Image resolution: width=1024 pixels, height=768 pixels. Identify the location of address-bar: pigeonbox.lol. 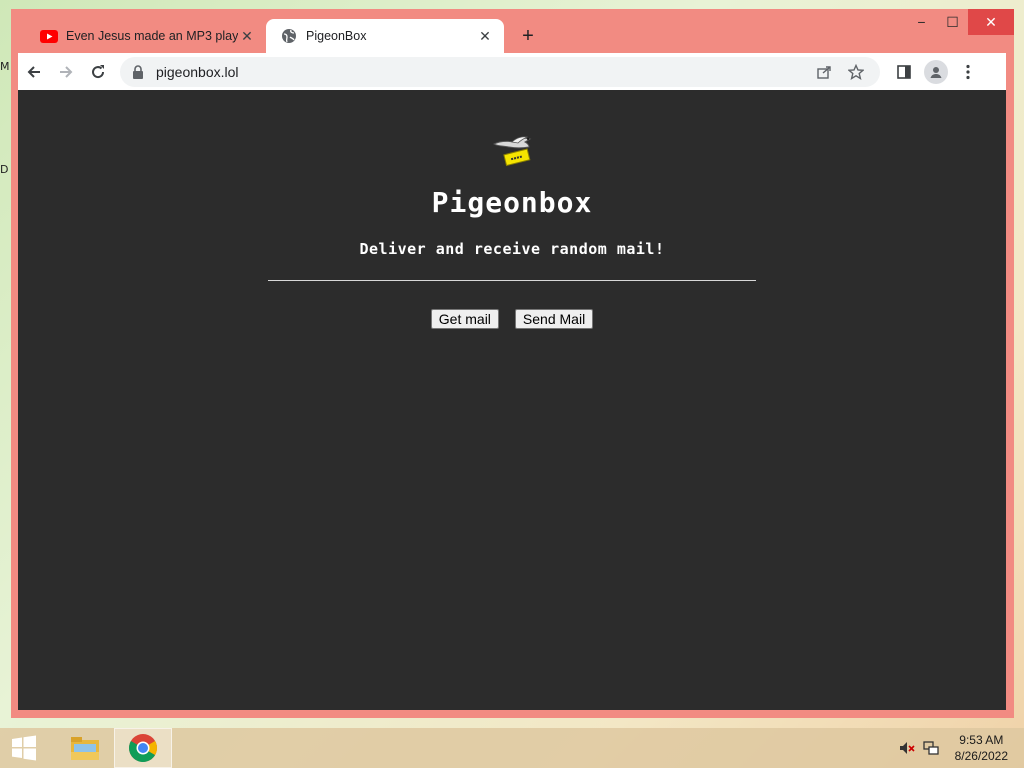
(500, 71).